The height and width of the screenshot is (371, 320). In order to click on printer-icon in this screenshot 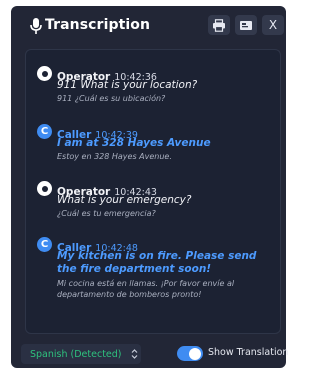, I will do `click(219, 25)`.